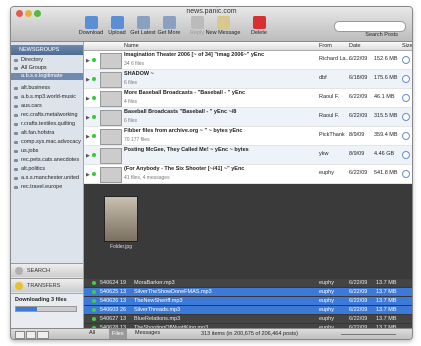 The height and width of the screenshot is (346, 421). I want to click on post-title: SHADOW ~, so click(139, 74).